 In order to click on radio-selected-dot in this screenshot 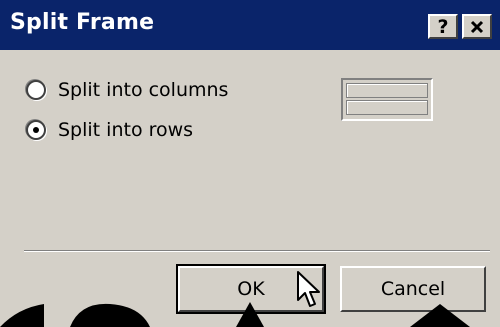, I will do `click(36, 130)`.